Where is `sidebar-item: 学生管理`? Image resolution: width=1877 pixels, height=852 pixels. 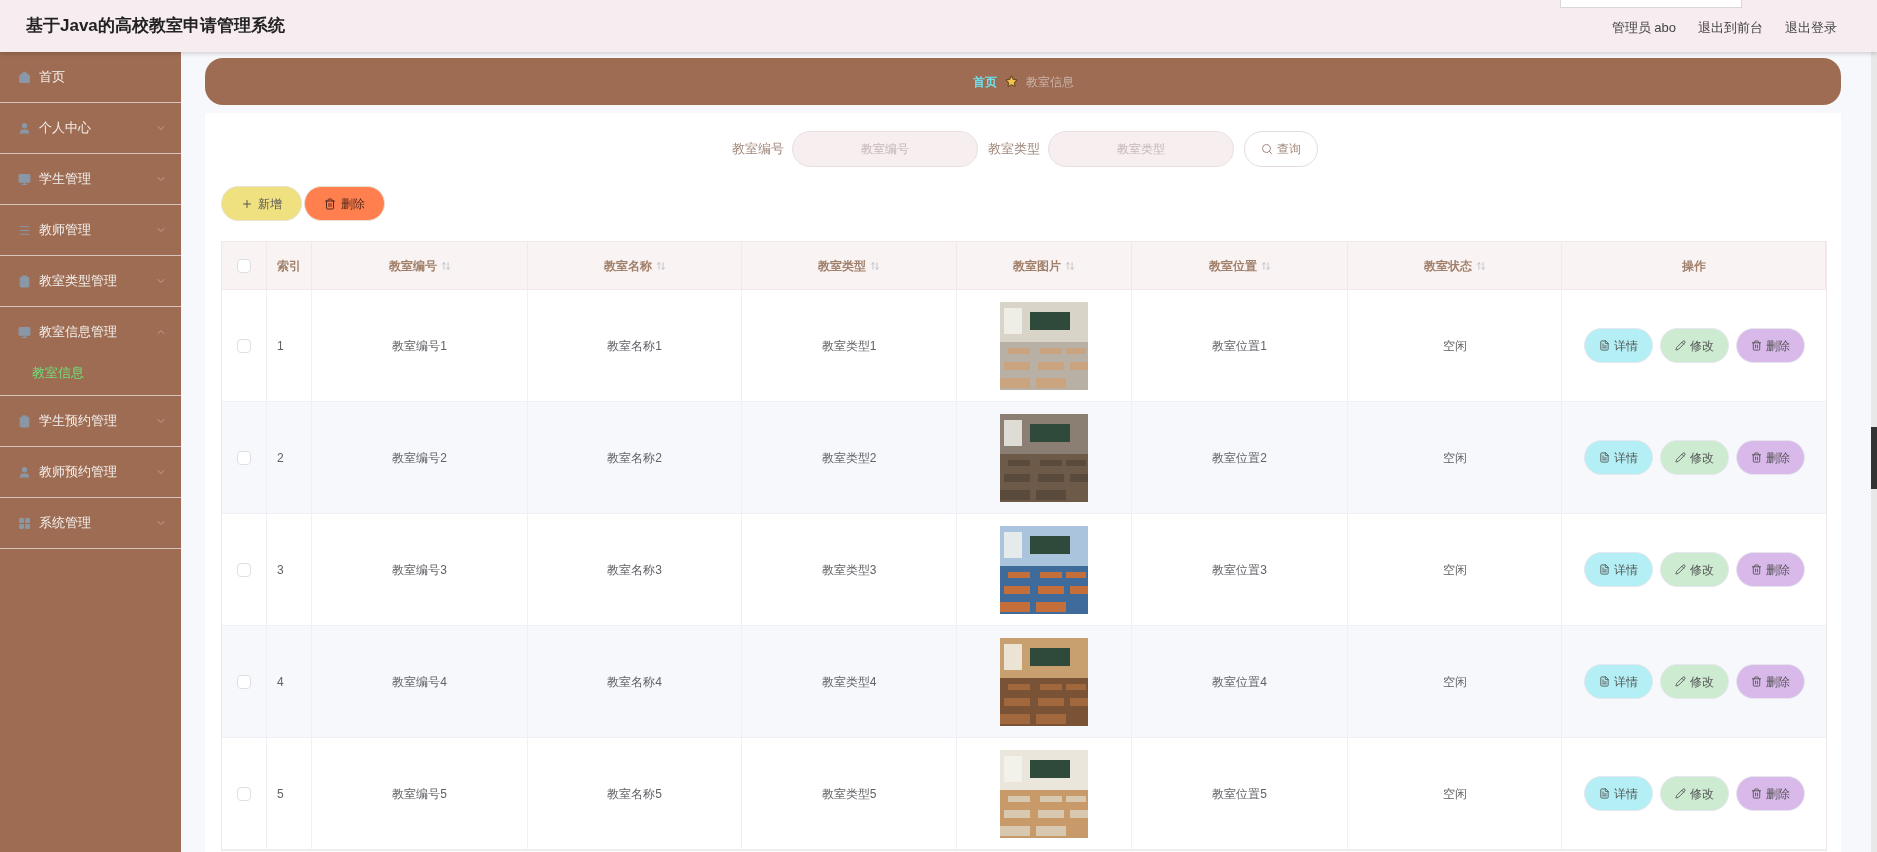 sidebar-item: 学生管理 is located at coordinates (90, 179).